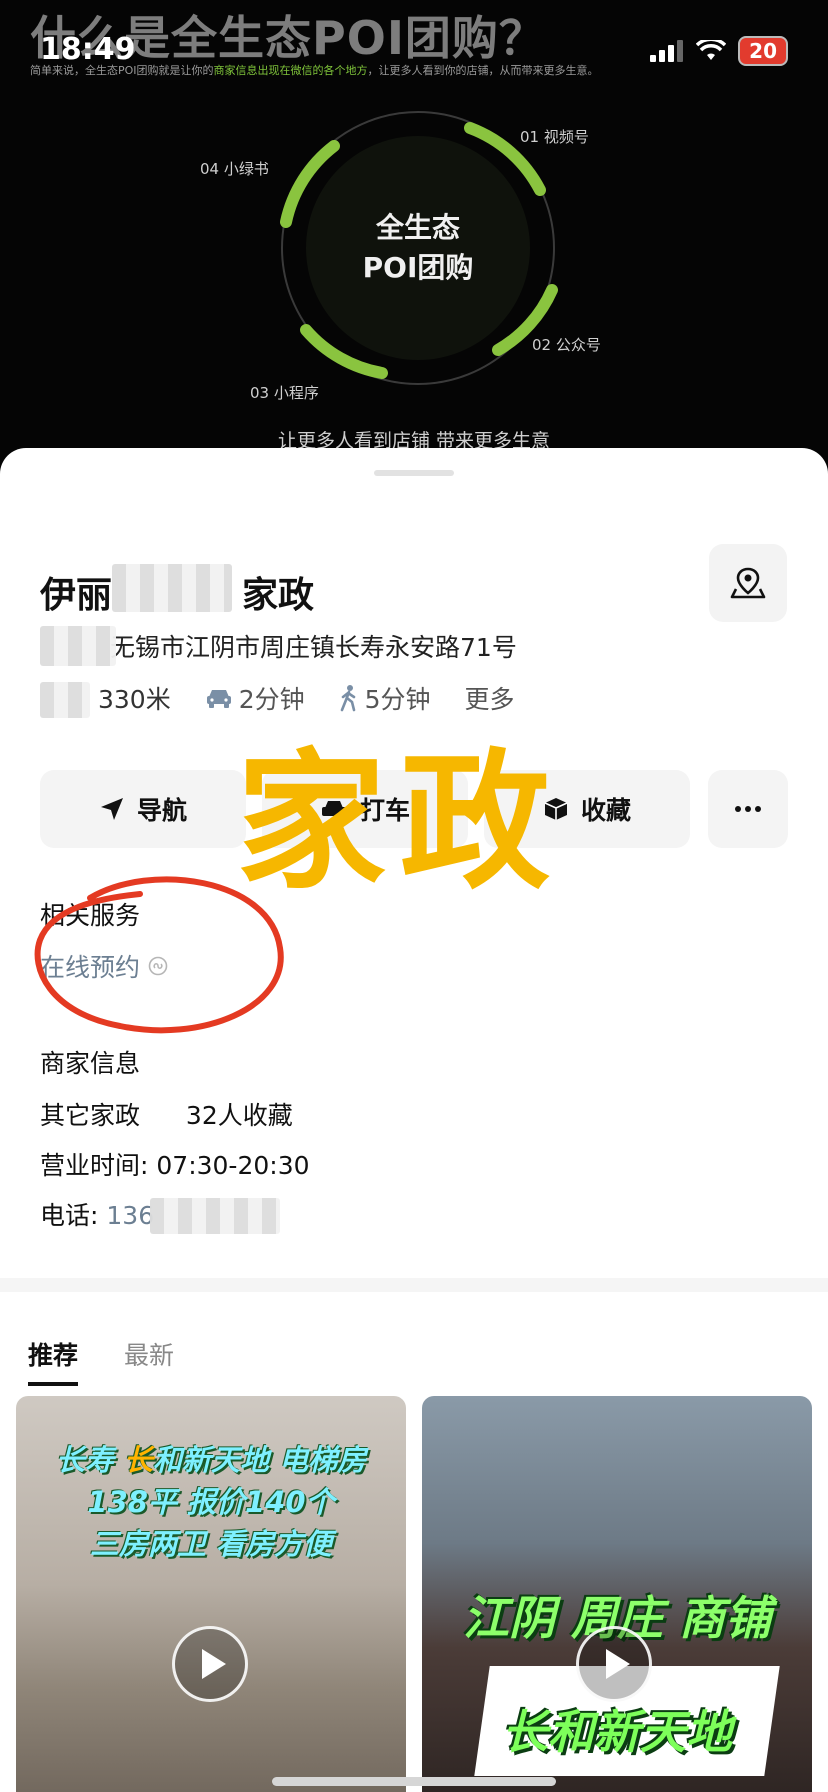  Describe the element at coordinates (234, 169) in the screenshot. I see `ring-label-04: 04 小绿书` at that location.